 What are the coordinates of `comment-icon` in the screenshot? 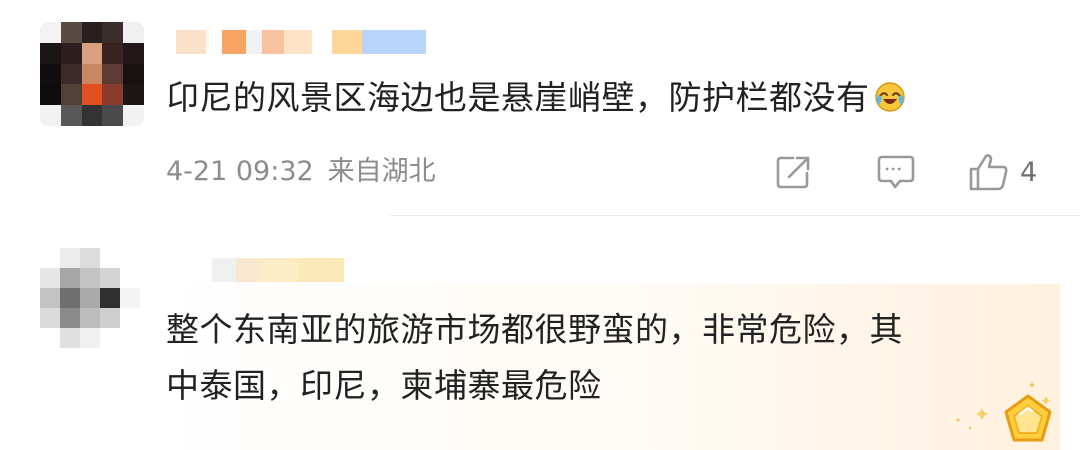 It's located at (896, 172).